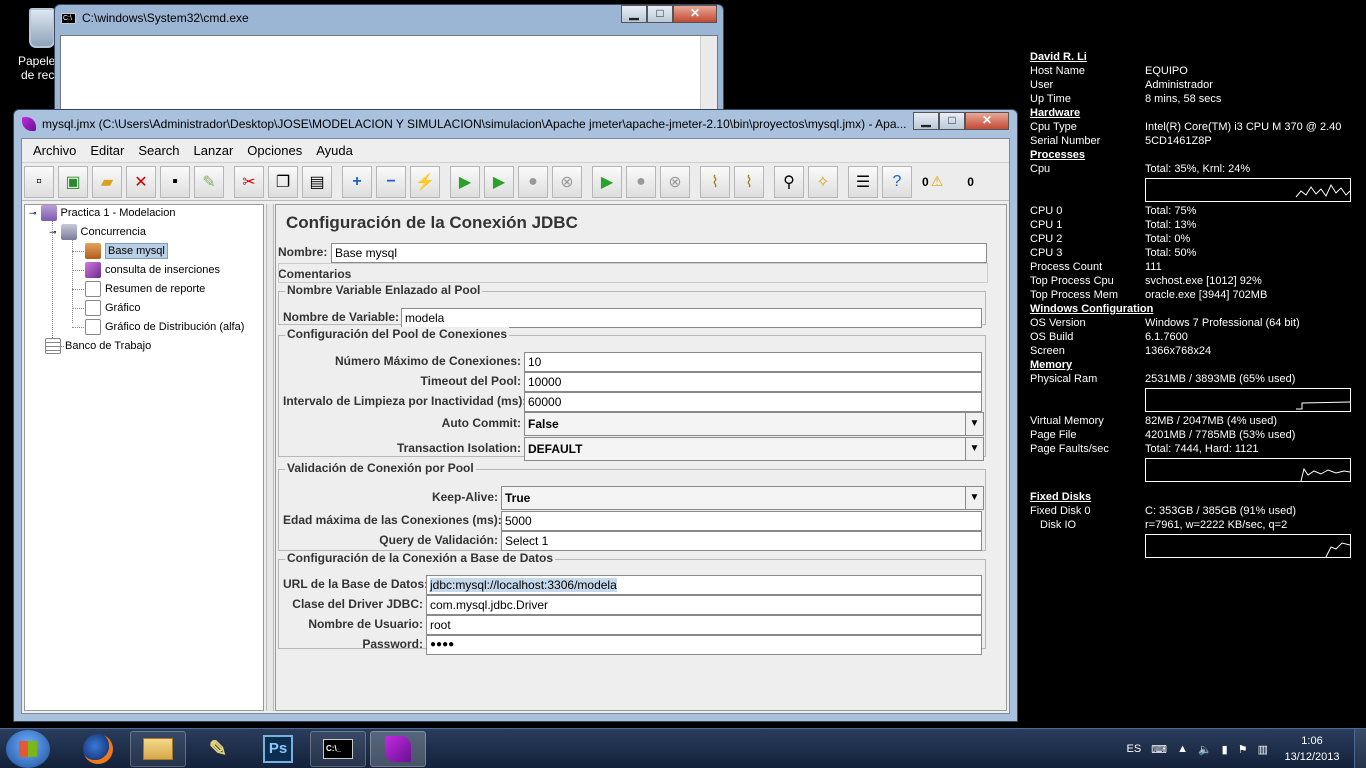 The image size is (1366, 768). What do you see at coordinates (425, 181) in the screenshot?
I see `toggle-icon: ⚡` at bounding box center [425, 181].